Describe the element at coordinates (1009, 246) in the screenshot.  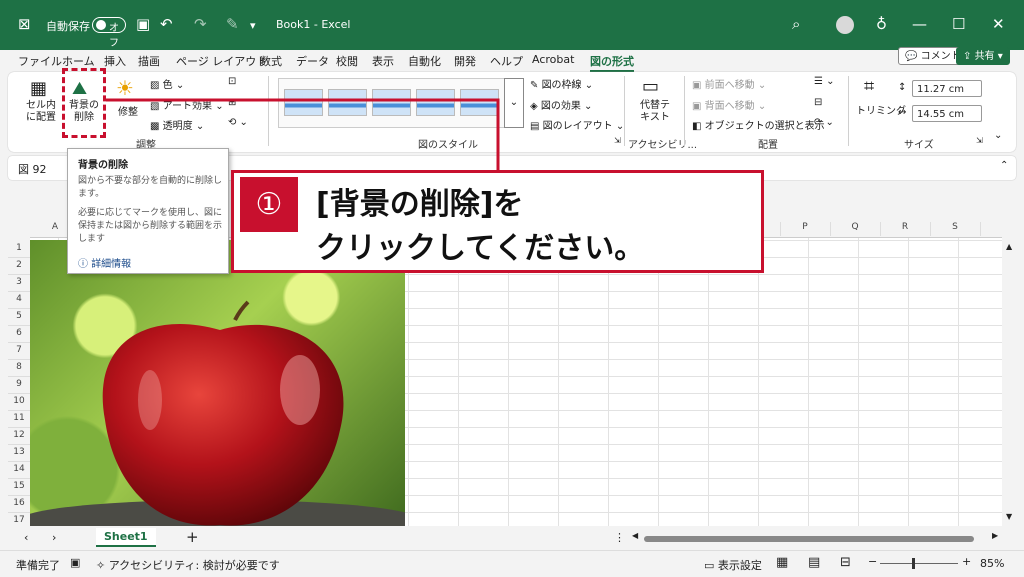
I see `scroll-up-icon: ▲` at that location.